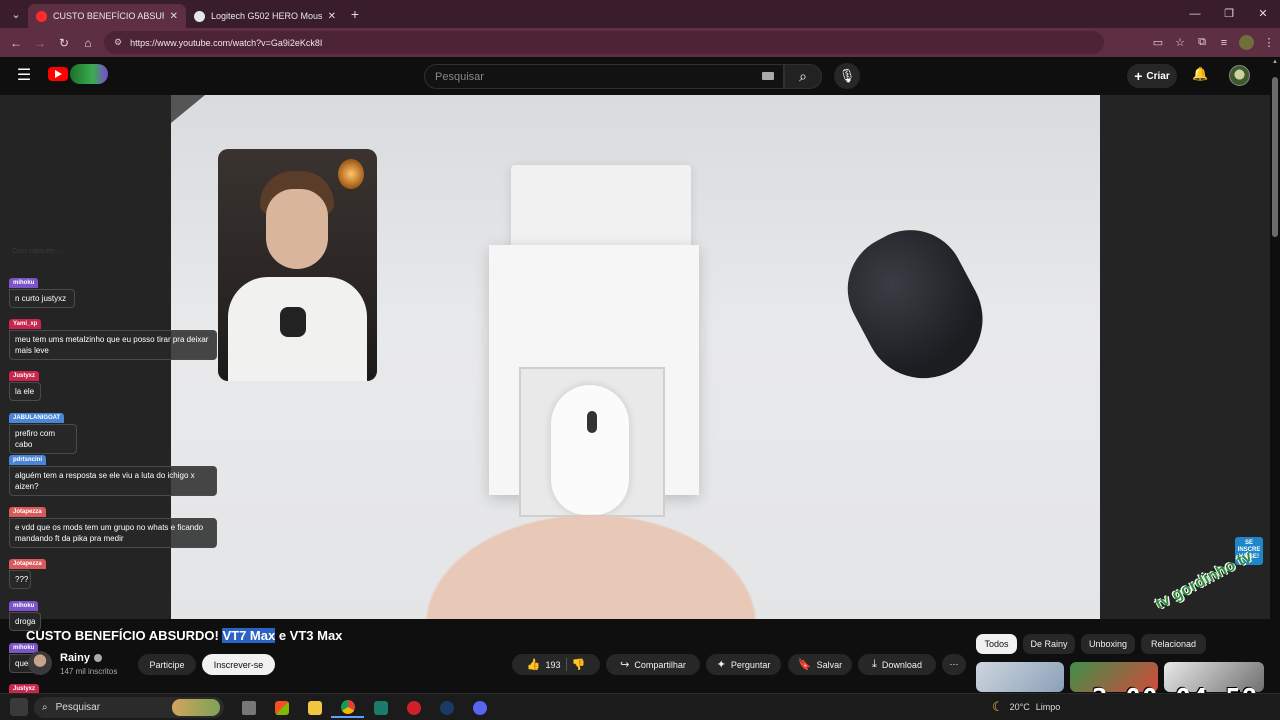  What do you see at coordinates (579, 664) in the screenshot?
I see `dislike-icon: 👎` at bounding box center [579, 664].